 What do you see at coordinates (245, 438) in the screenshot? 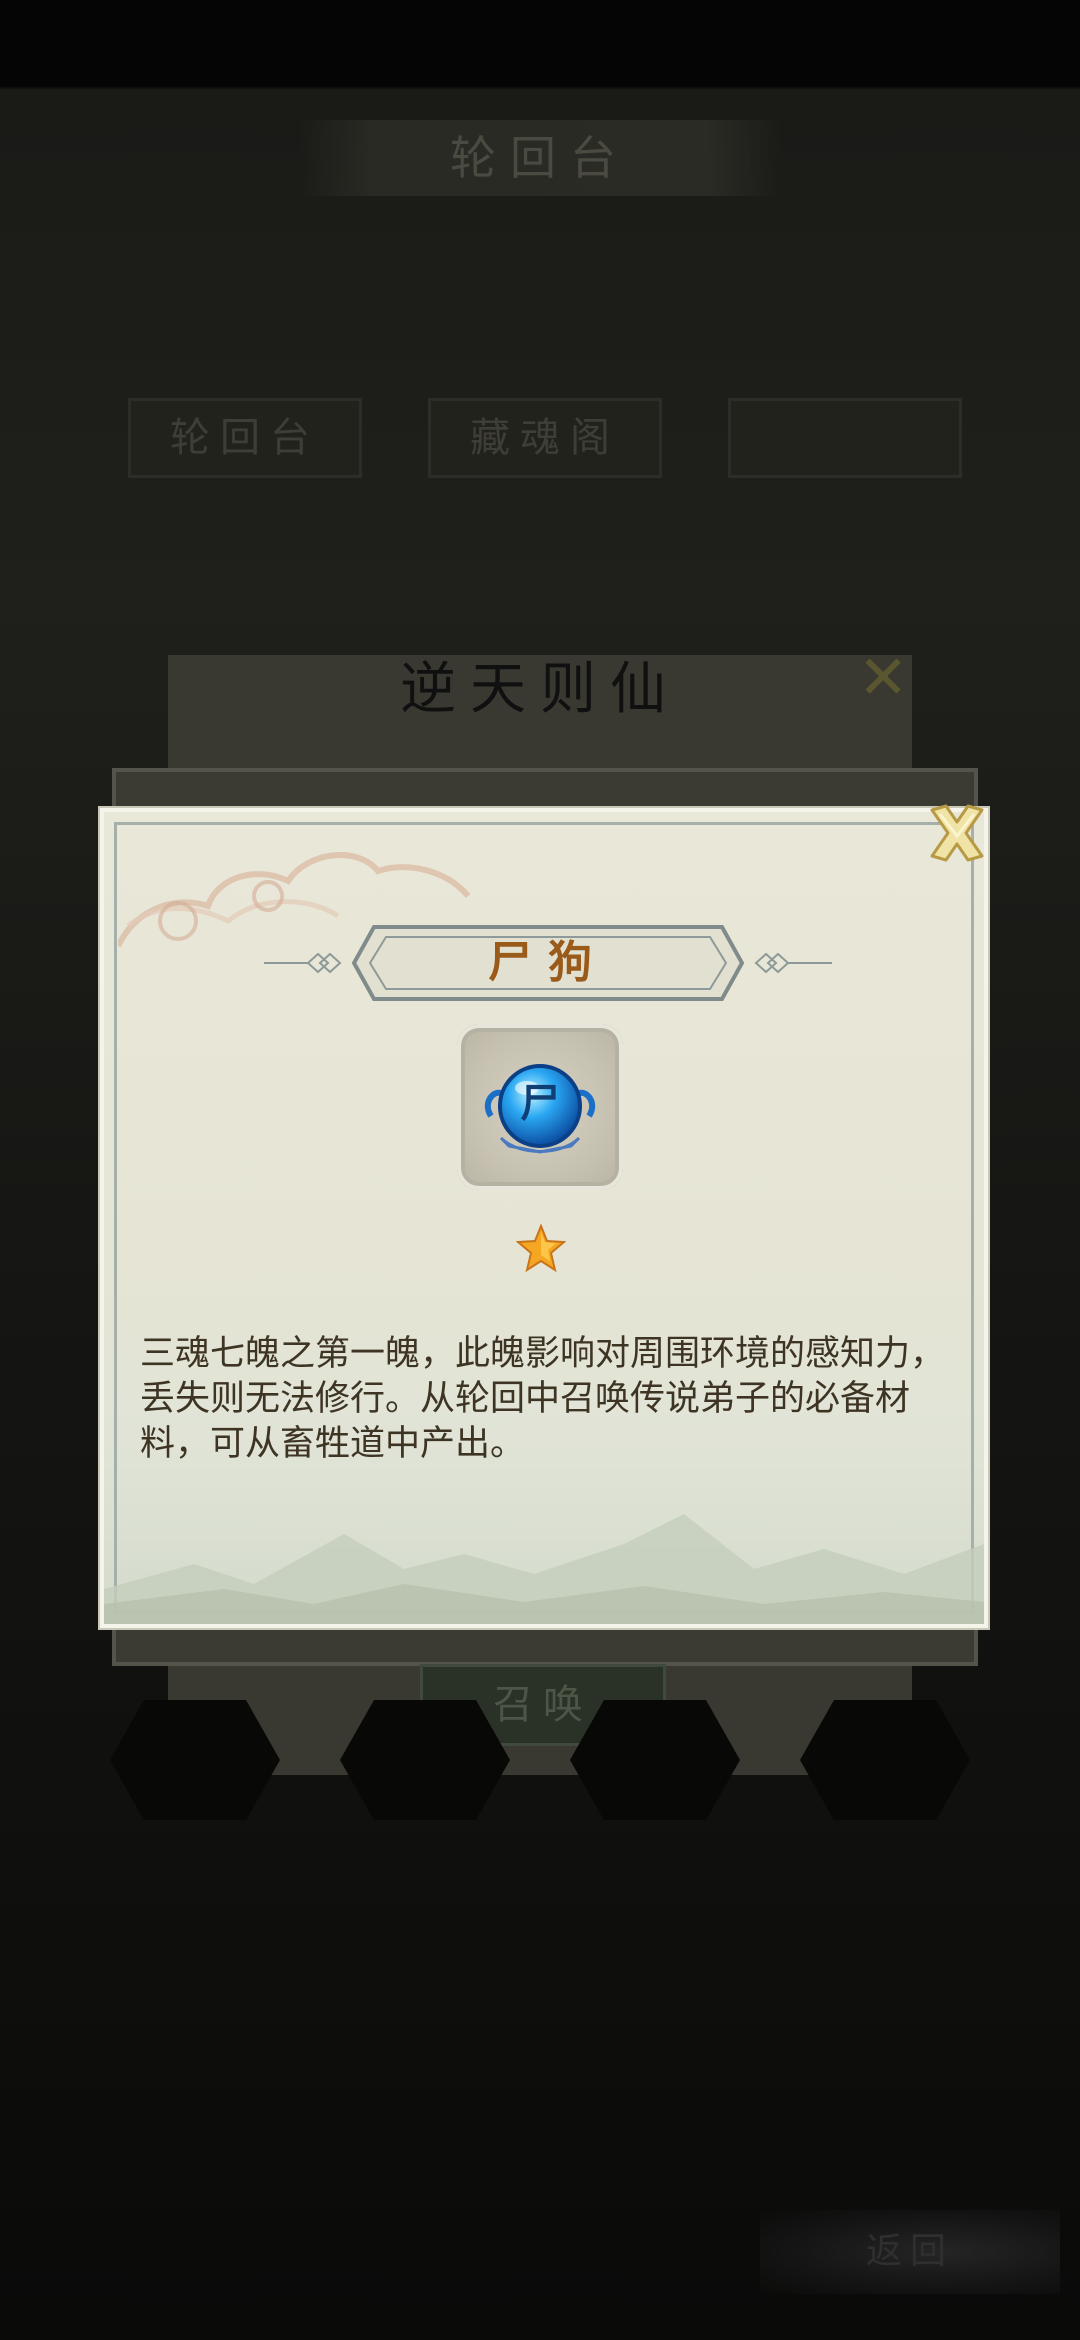
I see `tab-reincarnation: 轮回台` at bounding box center [245, 438].